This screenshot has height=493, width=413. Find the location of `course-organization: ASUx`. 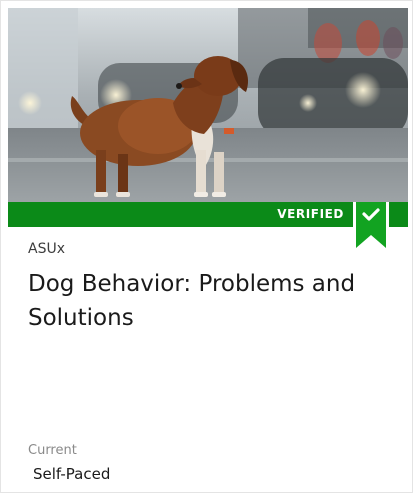

course-organization: ASUx is located at coordinates (46, 249).